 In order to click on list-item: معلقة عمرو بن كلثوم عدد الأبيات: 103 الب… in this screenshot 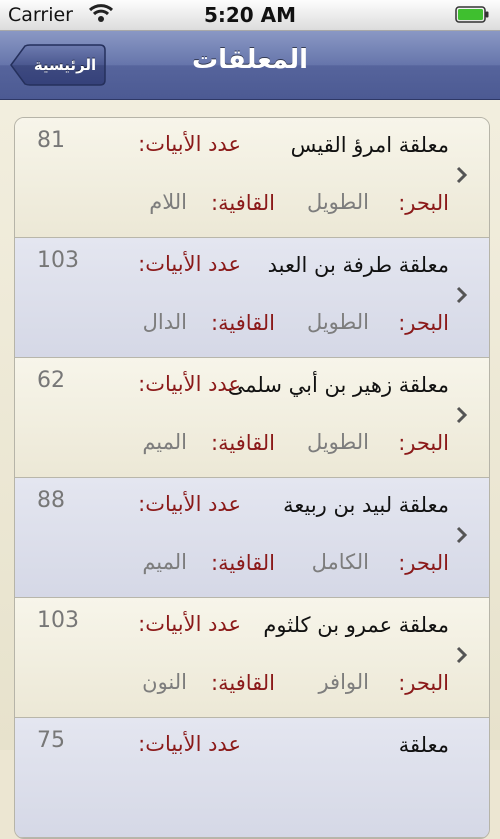, I will do `click(252, 658)`.